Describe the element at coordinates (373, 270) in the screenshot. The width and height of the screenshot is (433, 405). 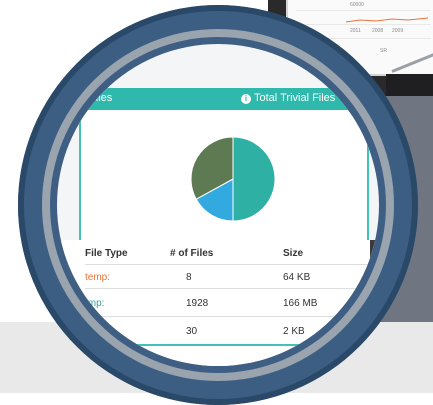
I see `table-scrollbar` at that location.